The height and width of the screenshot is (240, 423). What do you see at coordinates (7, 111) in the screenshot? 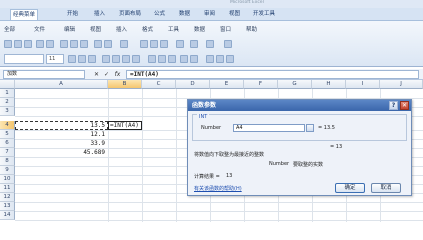
I see `row-header-3: 3` at bounding box center [7, 111].